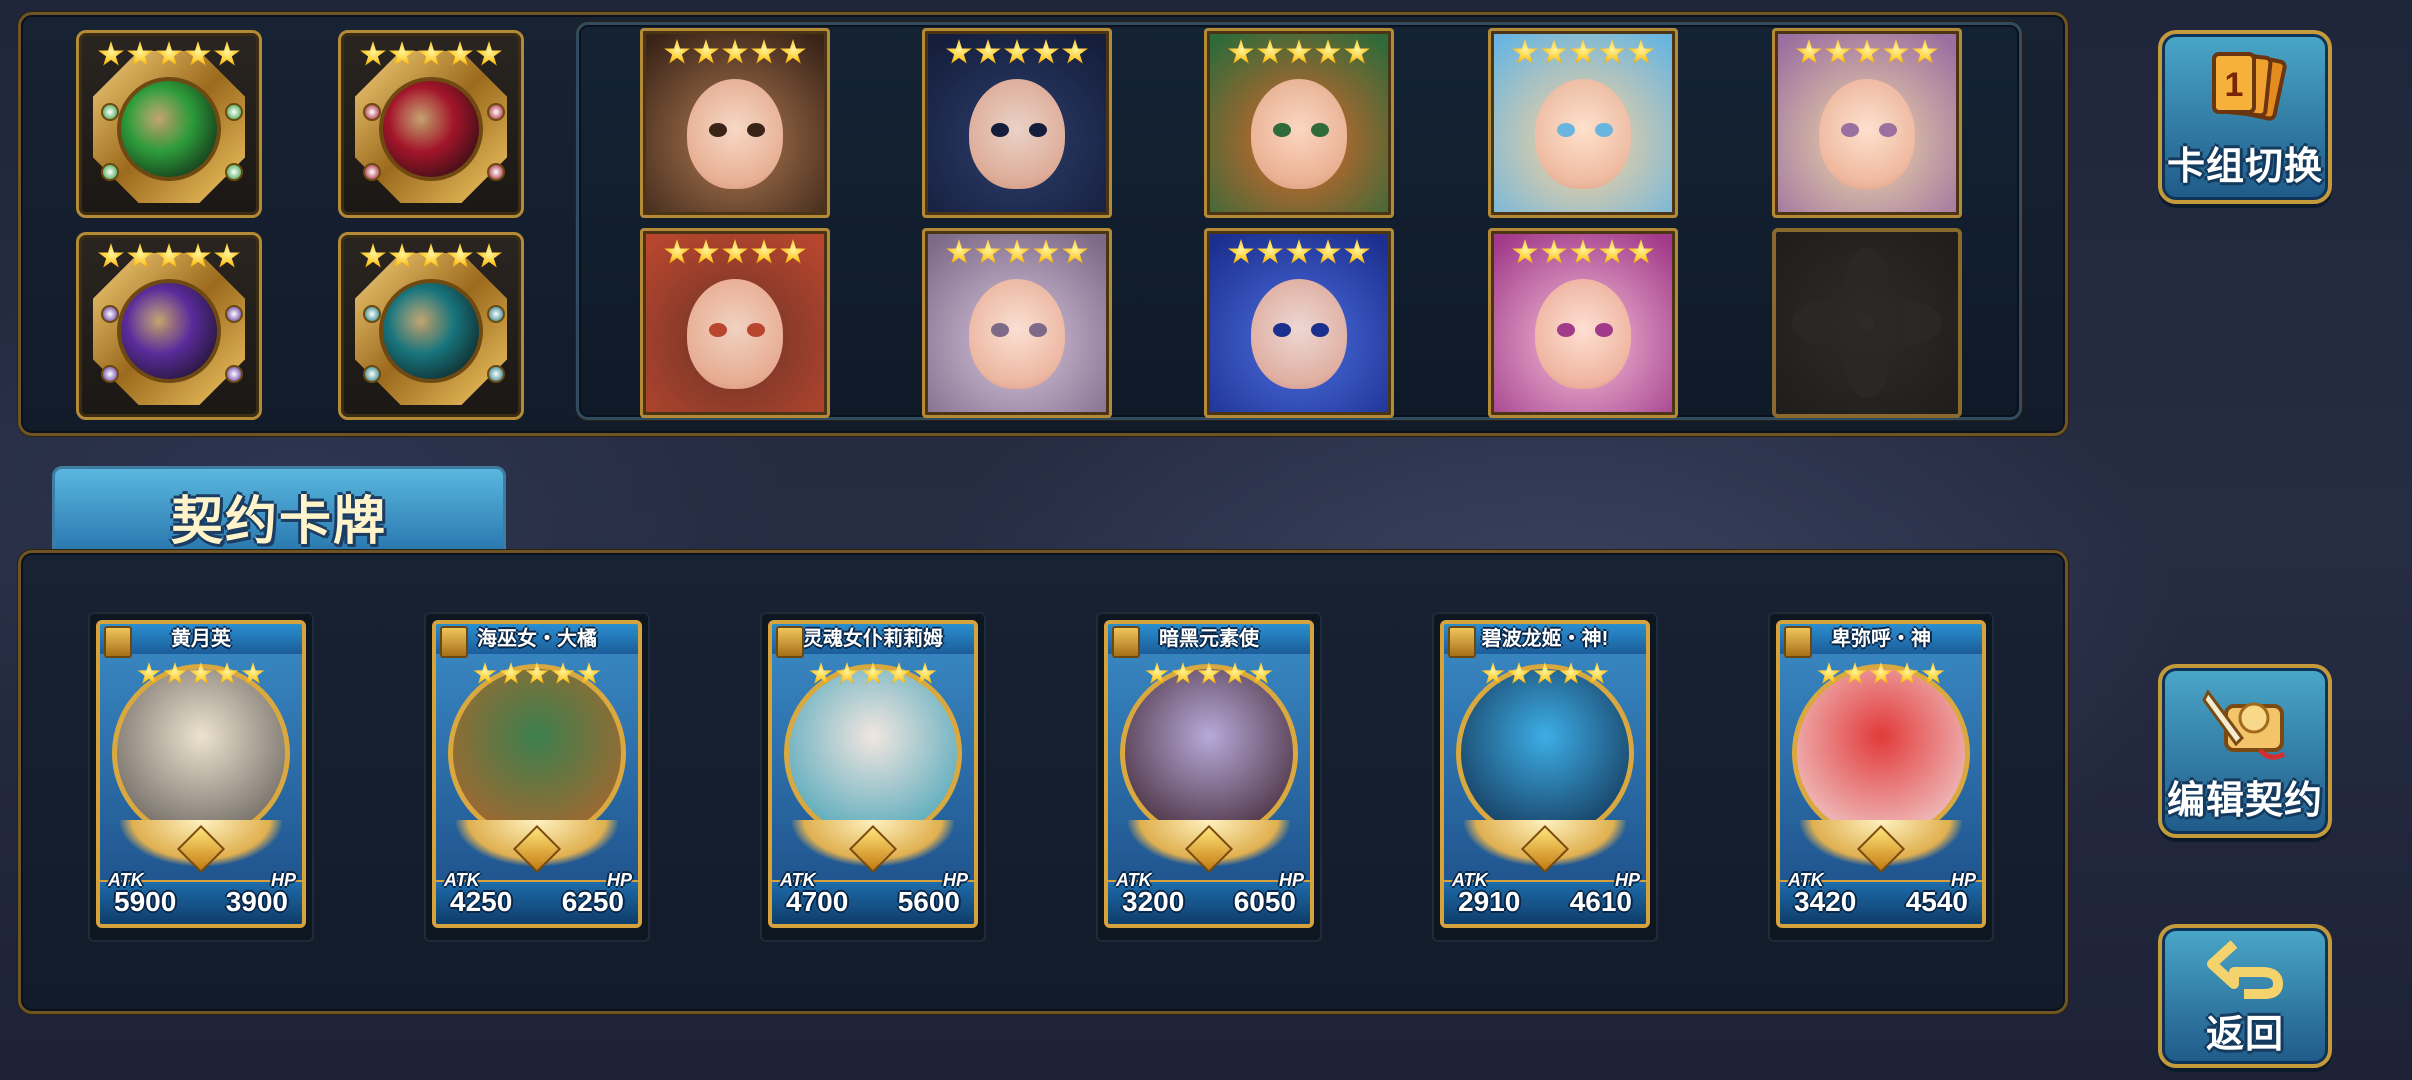 The width and height of the screenshot is (2412, 1080). I want to click on portrait-dark-teal-hair-girl, so click(1017, 123).